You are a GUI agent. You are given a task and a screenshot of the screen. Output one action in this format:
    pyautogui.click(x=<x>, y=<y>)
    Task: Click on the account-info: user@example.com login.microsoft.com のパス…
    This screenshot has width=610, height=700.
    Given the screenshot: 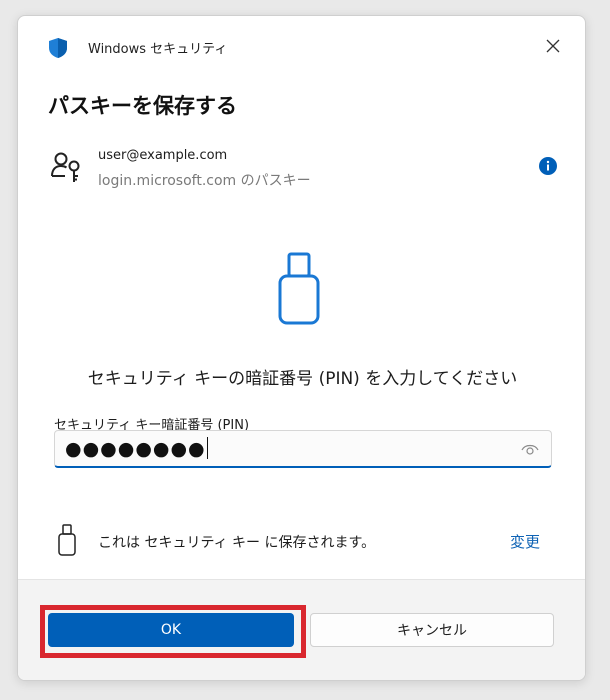 What is the action you would take?
    pyautogui.click(x=302, y=169)
    